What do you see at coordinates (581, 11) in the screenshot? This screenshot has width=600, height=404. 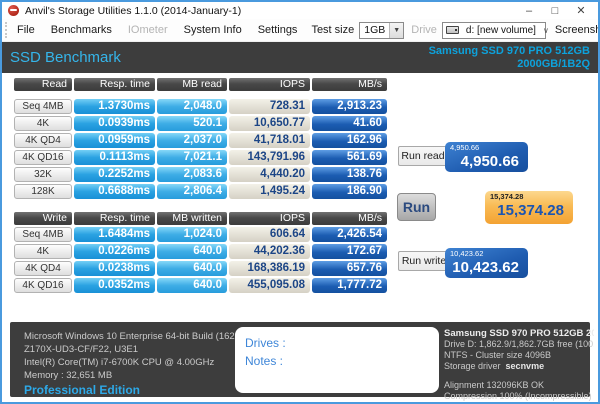 I see `close-button: ✕` at bounding box center [581, 11].